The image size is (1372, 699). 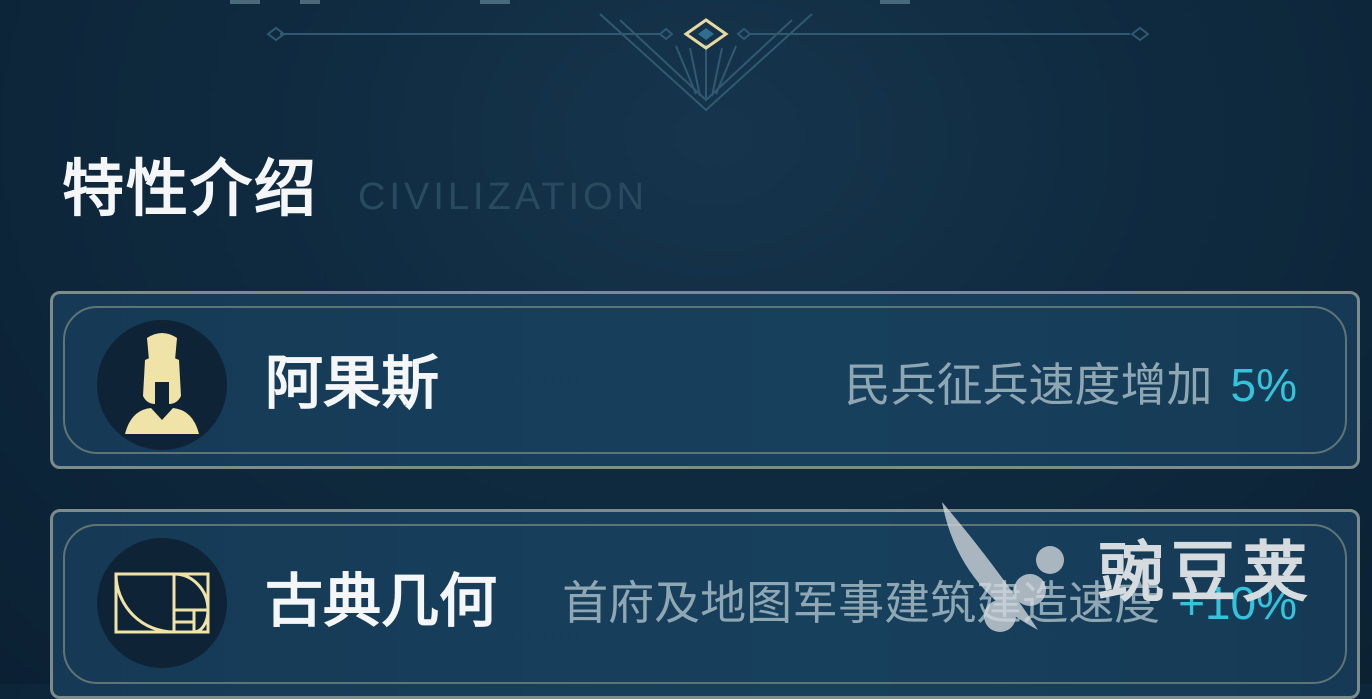 What do you see at coordinates (381, 601) in the screenshot?
I see `trait-name: 古典几何` at bounding box center [381, 601].